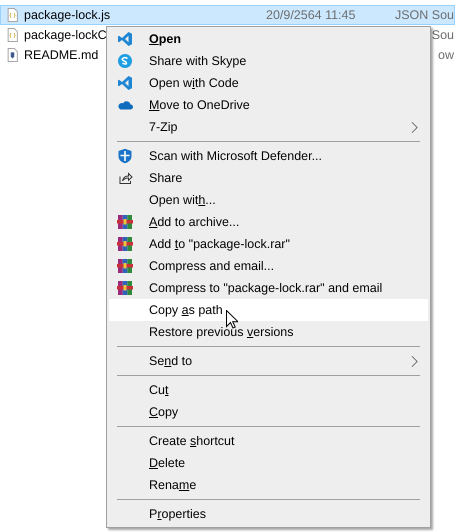 The height and width of the screenshot is (532, 455). Describe the element at coordinates (424, 15) in the screenshot. I see `file-type: JSON Sou` at that location.